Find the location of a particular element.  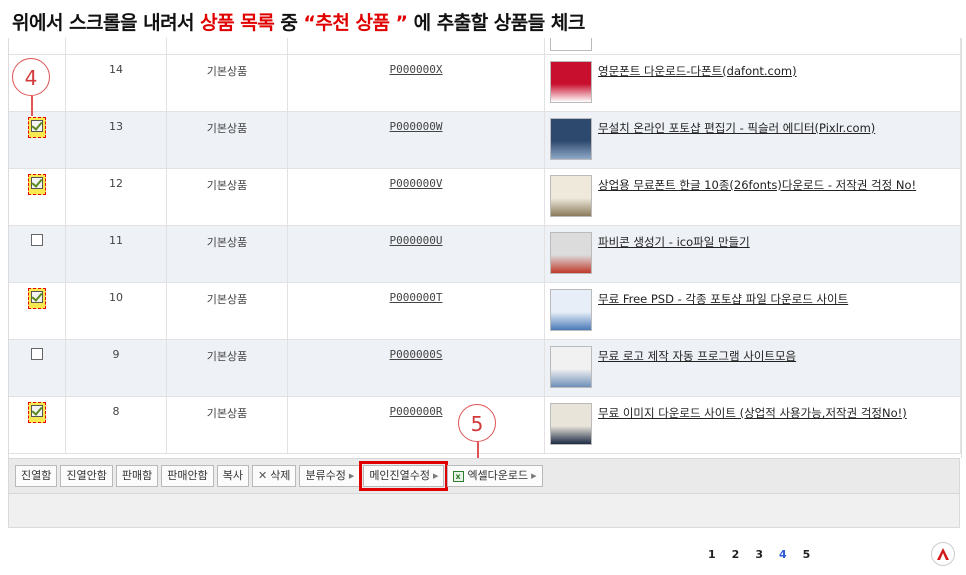

product-code-link: P000000U is located at coordinates (416, 236).